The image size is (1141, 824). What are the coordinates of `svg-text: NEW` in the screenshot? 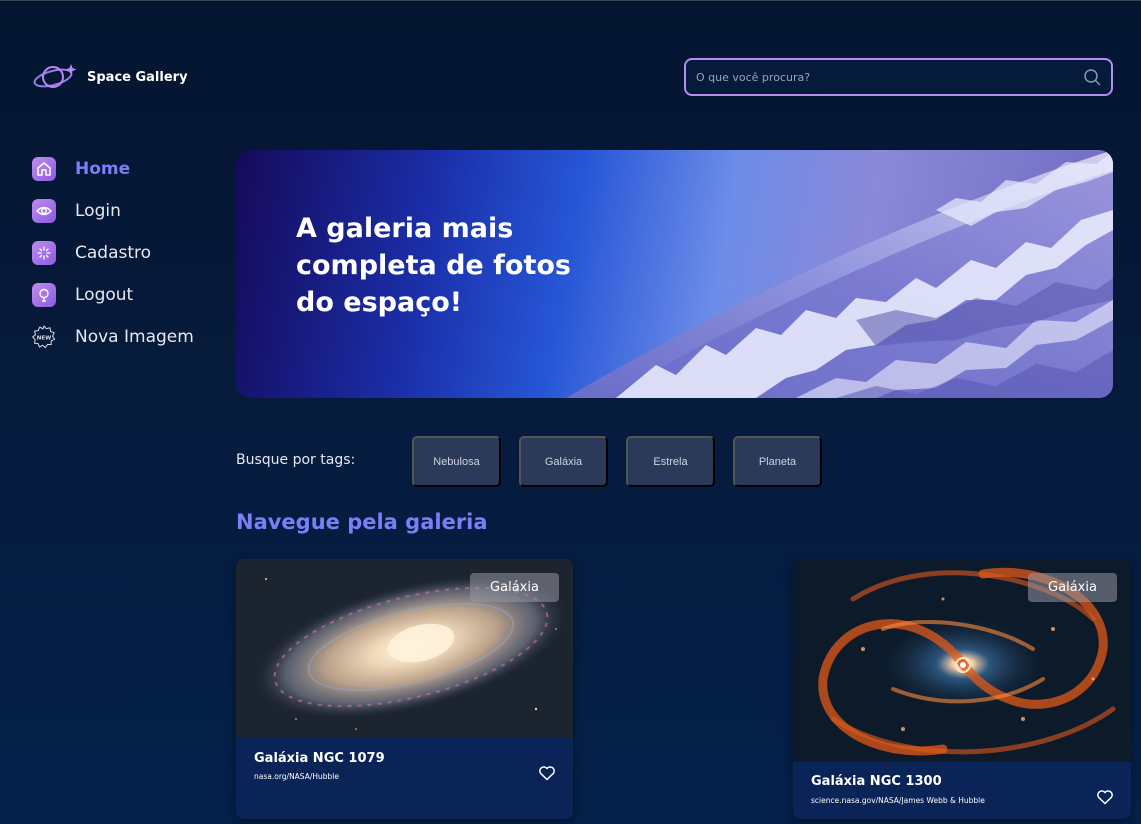 It's located at (44, 338).